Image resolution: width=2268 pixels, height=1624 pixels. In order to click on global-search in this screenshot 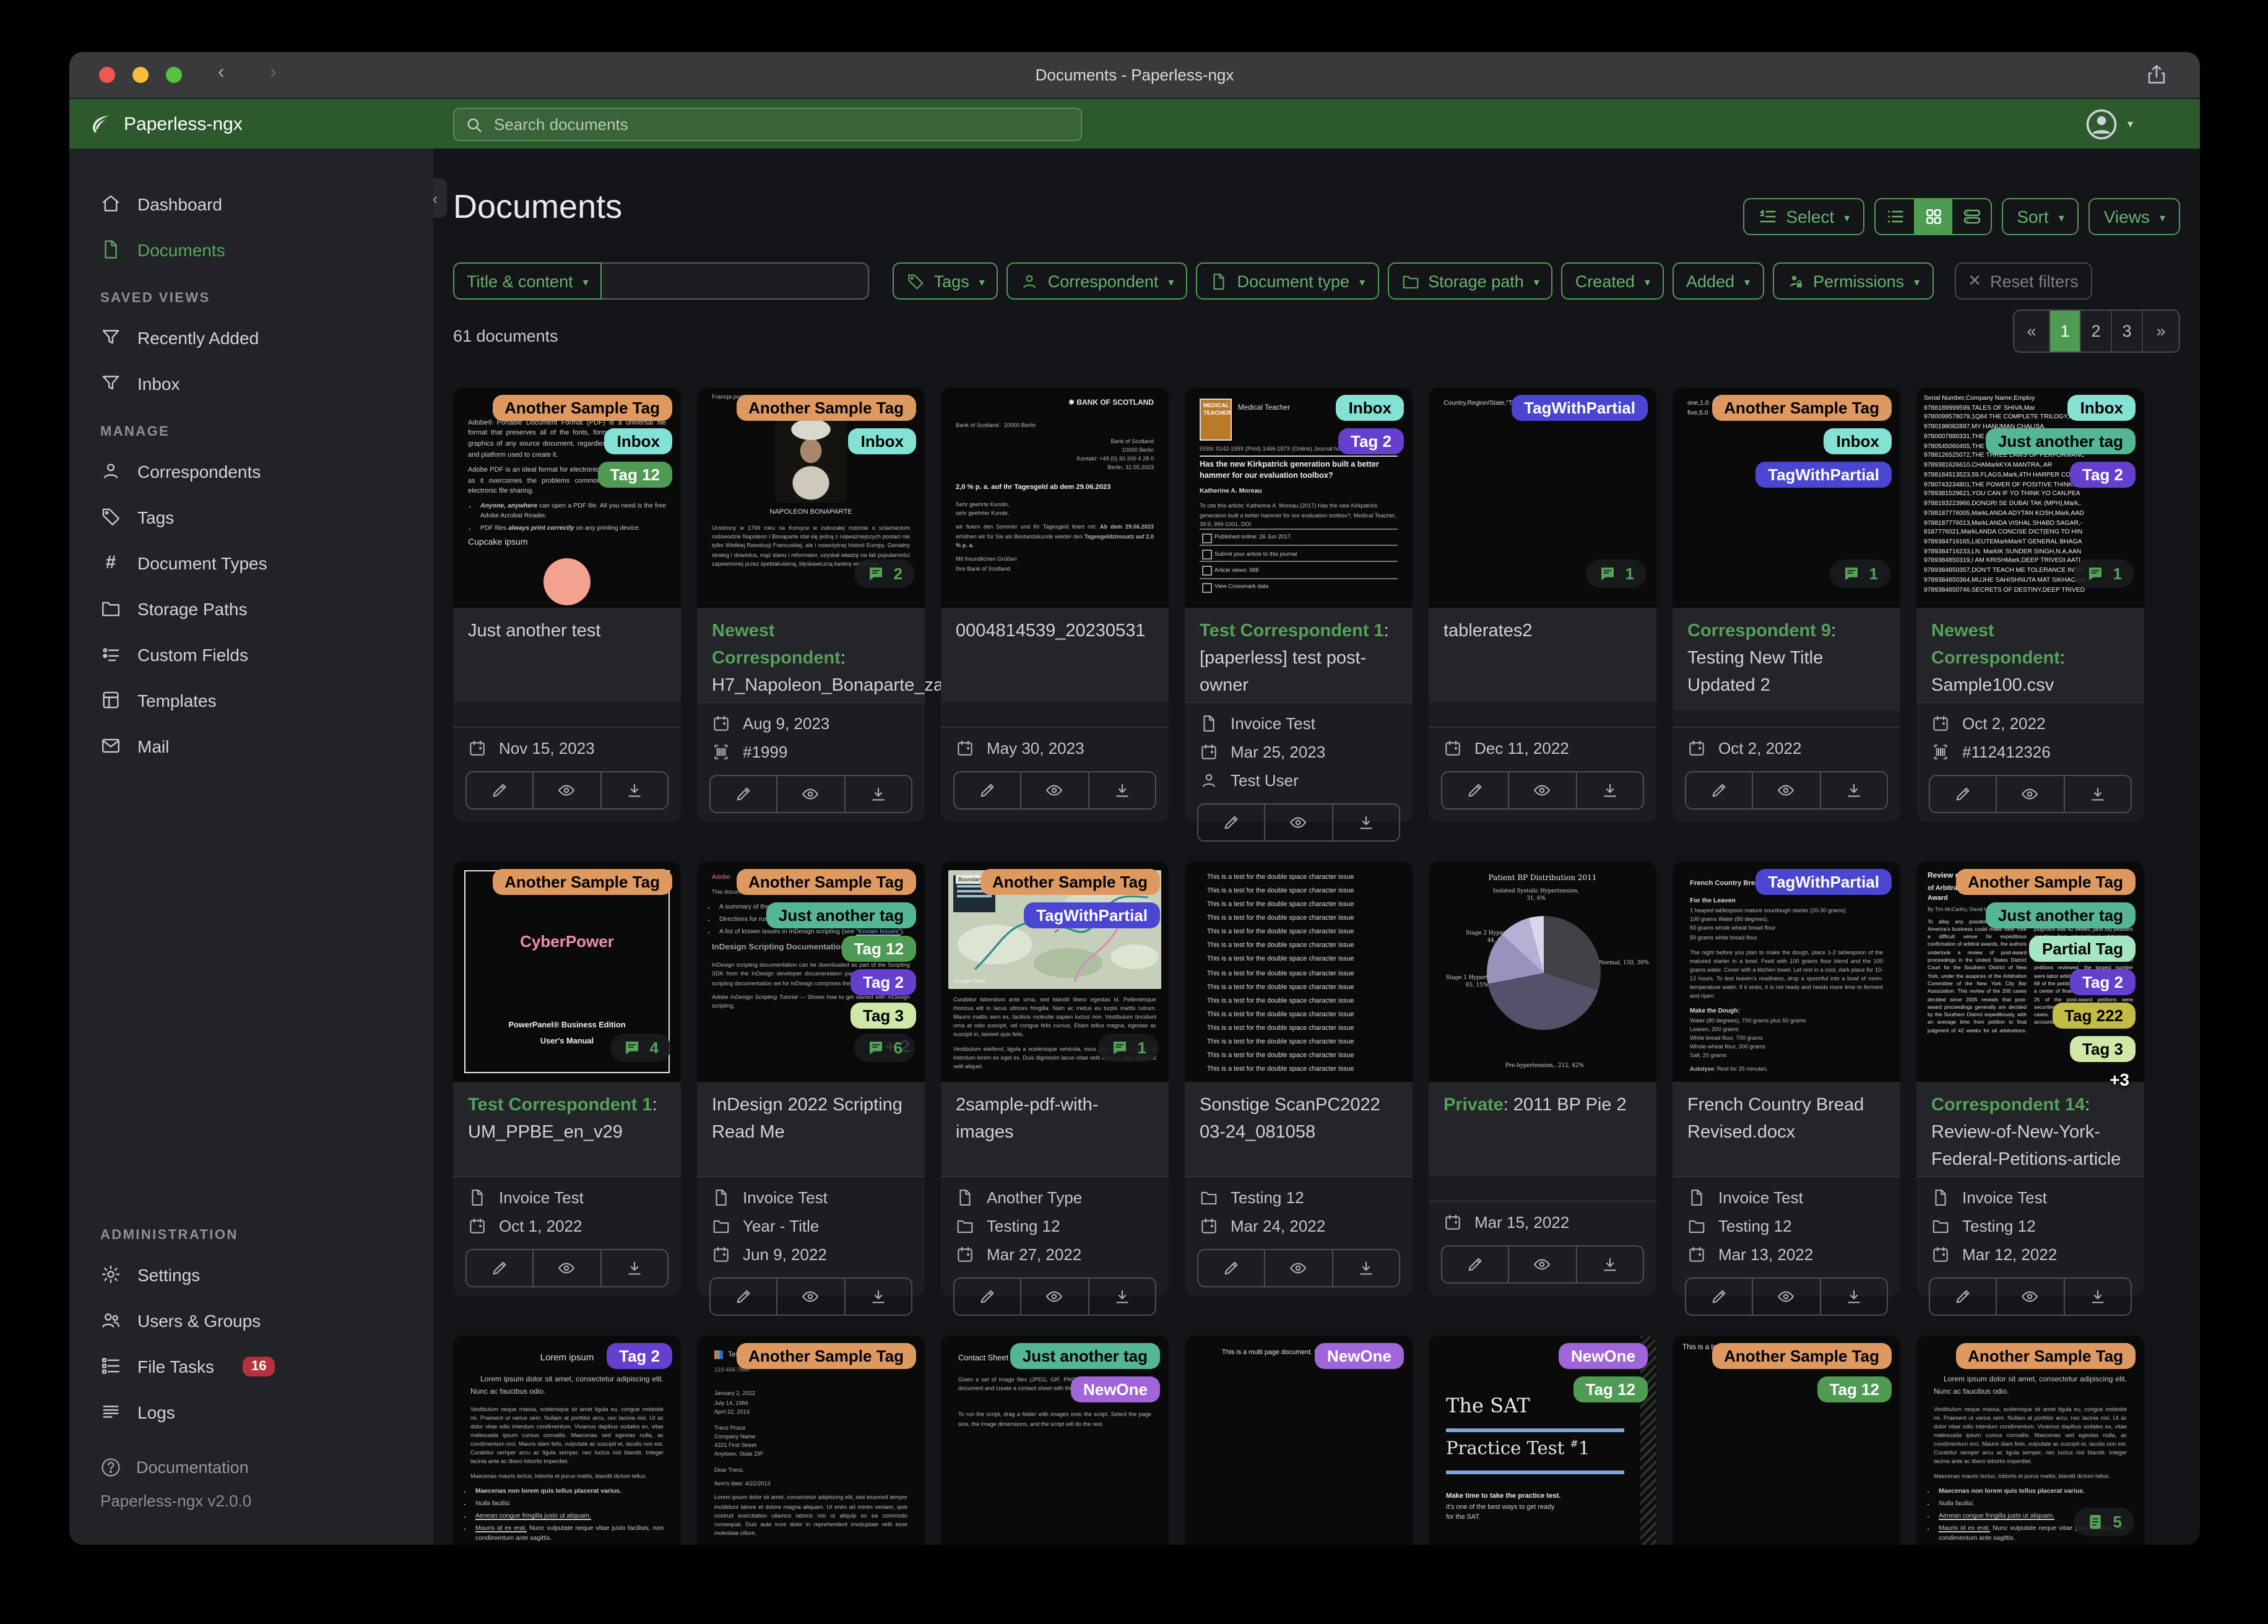, I will do `click(767, 124)`.